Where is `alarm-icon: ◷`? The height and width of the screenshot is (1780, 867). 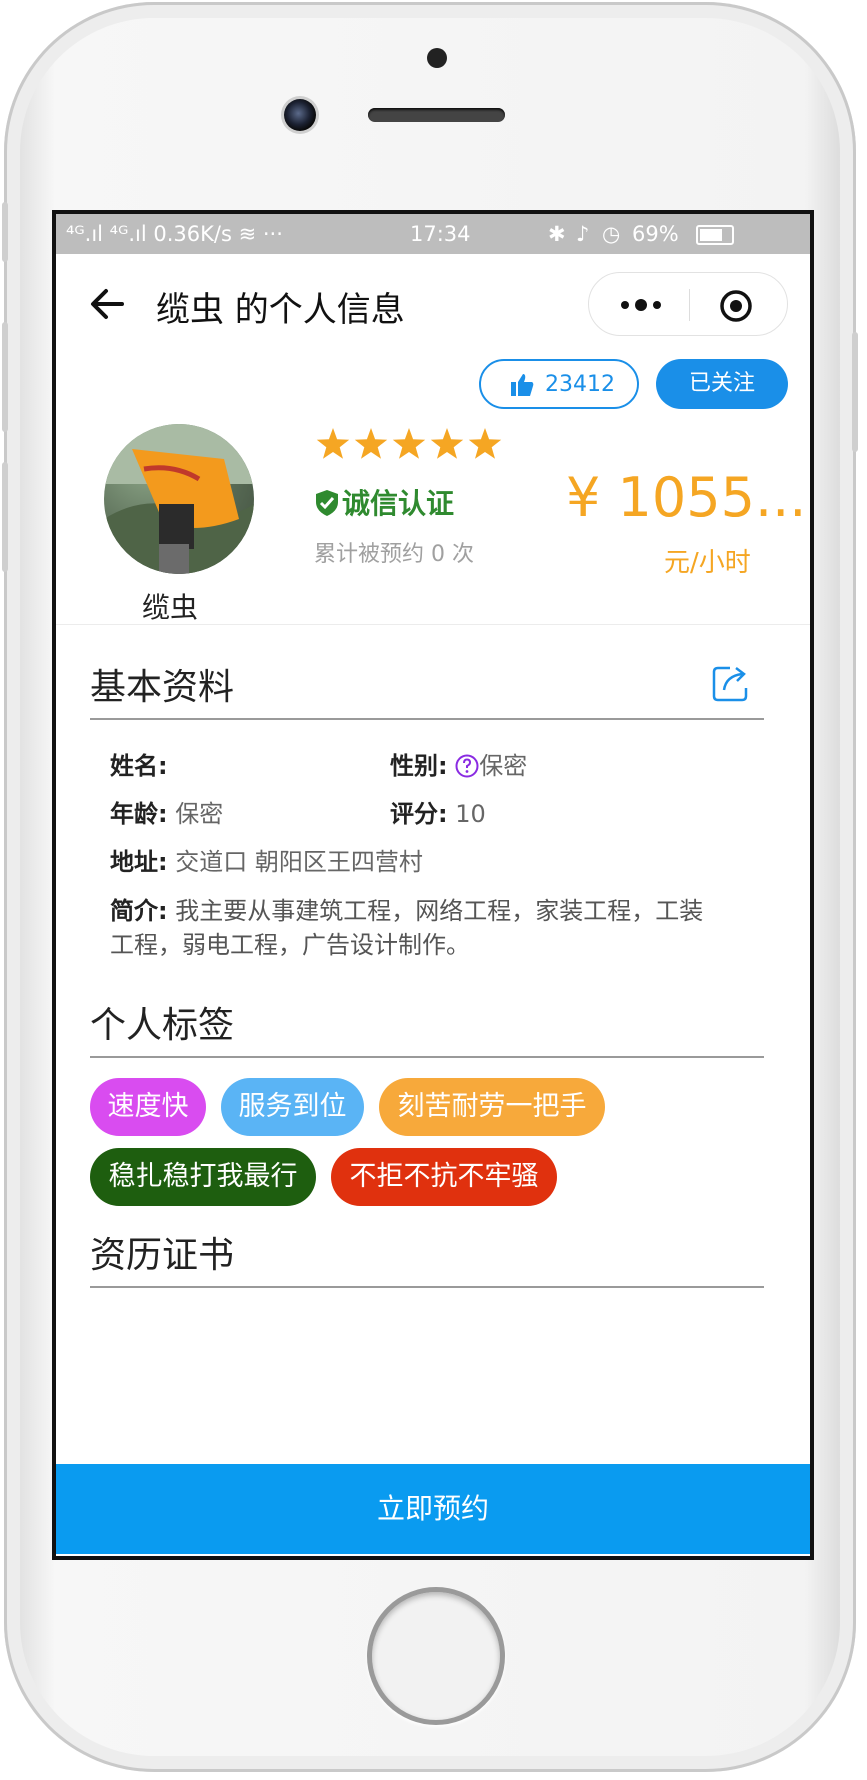
alarm-icon: ◷ is located at coordinates (611, 234).